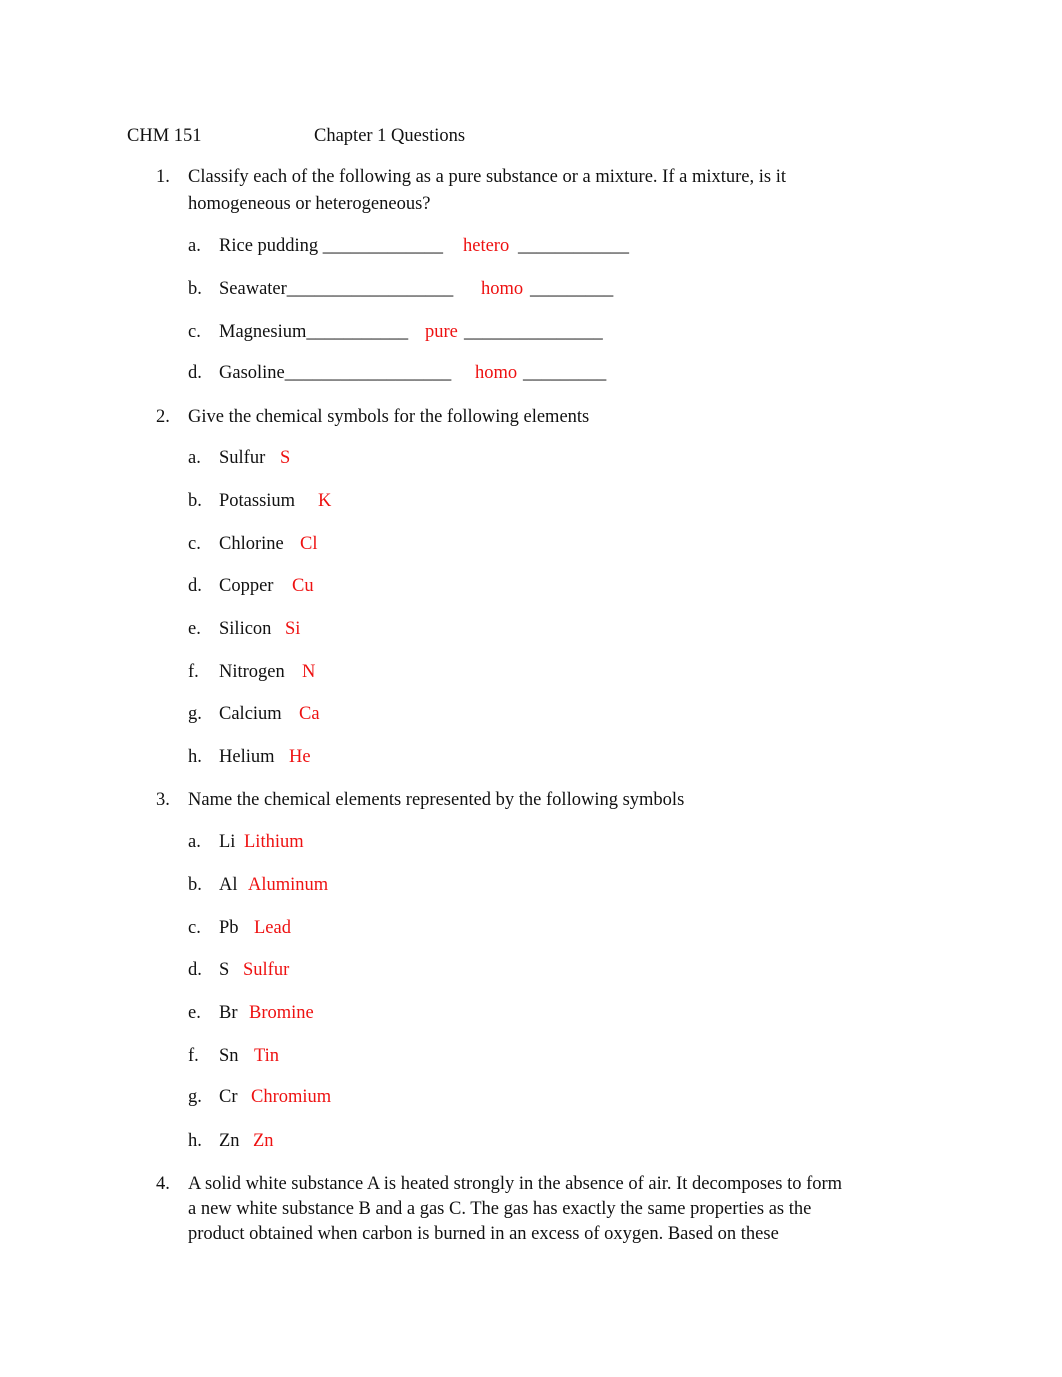 Image resolution: width=1062 pixels, height=1377 pixels. What do you see at coordinates (245, 629) in the screenshot?
I see `item-prompt: Silicon` at bounding box center [245, 629].